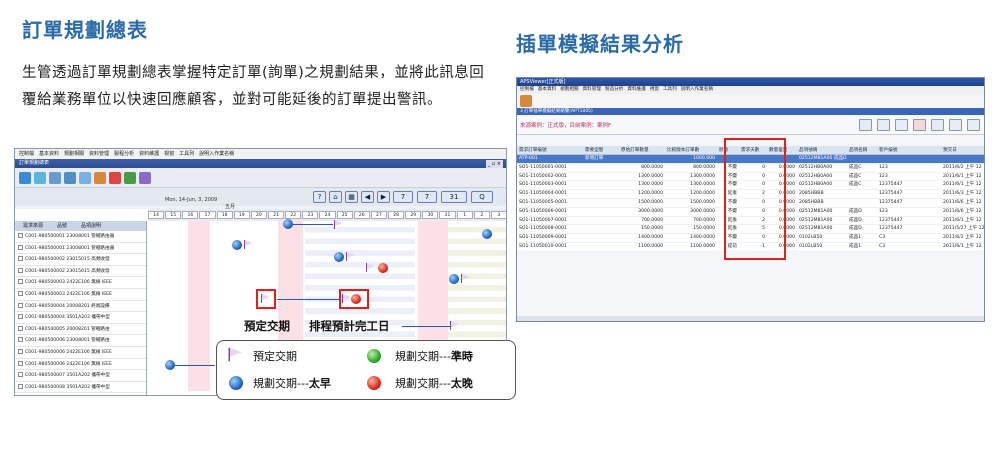  Describe the element at coordinates (55, 178) in the screenshot. I see `tree-icon` at that location.